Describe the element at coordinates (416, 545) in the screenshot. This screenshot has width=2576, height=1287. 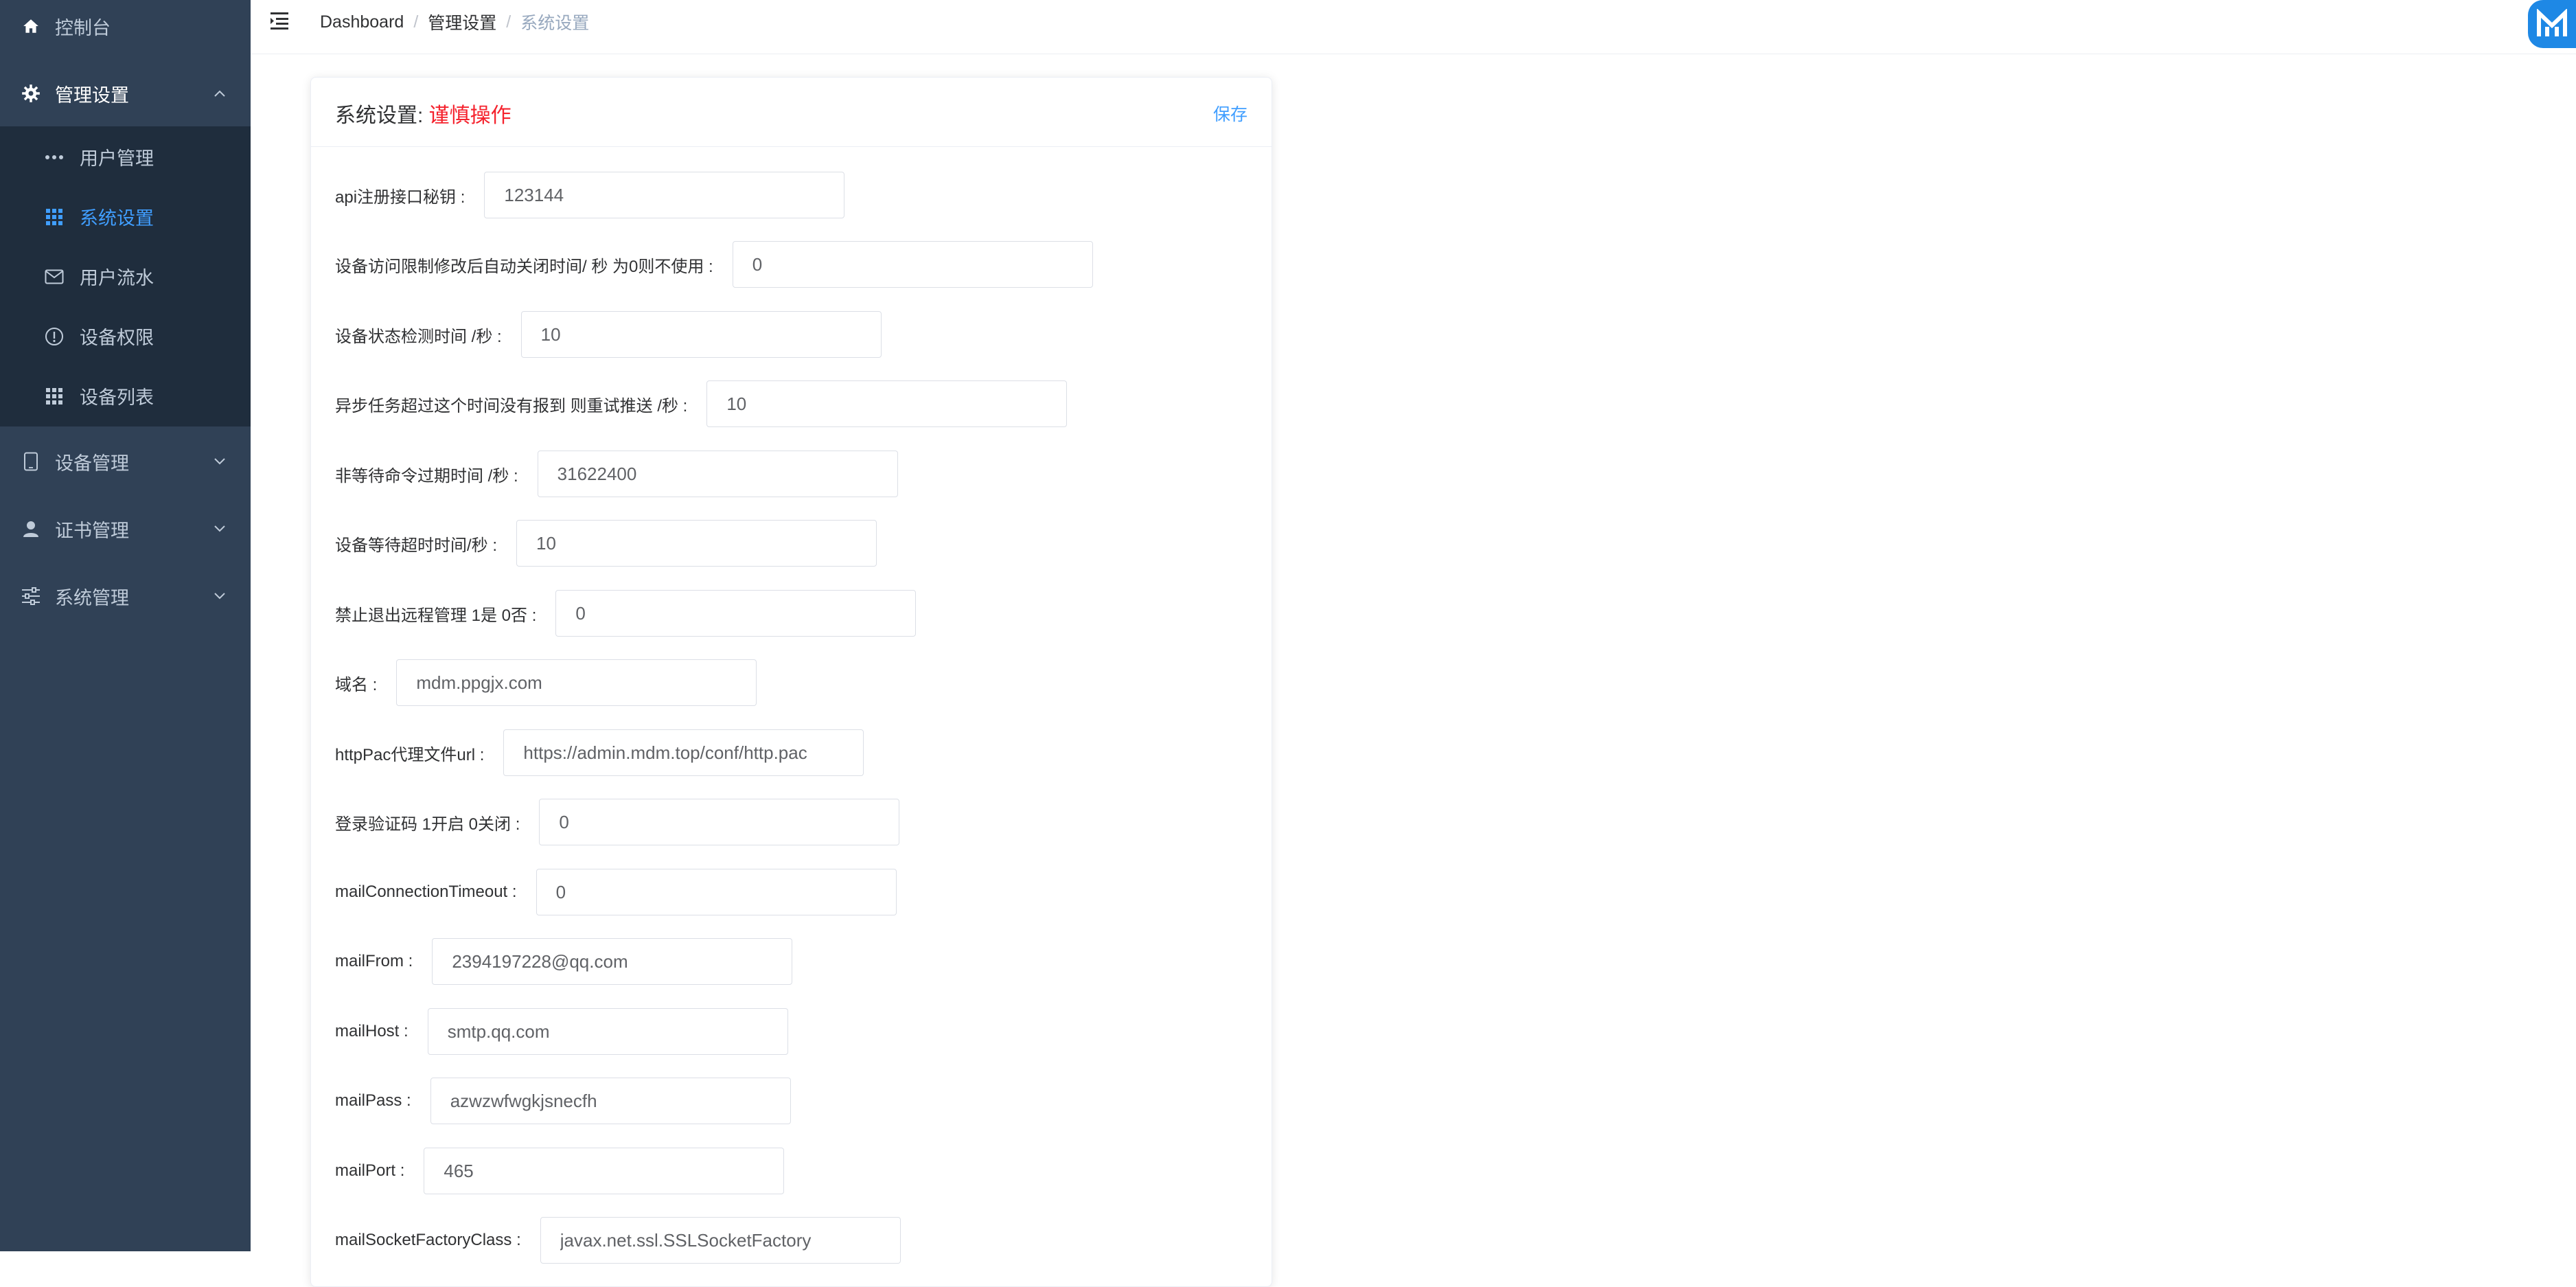
I see `field-label: 设备等待超时时间/秒 :` at that location.